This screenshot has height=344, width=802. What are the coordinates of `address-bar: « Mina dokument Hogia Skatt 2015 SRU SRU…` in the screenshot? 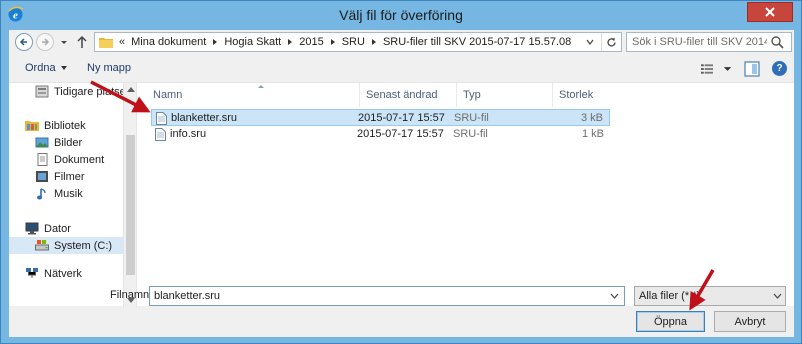 It's located at (358, 42).